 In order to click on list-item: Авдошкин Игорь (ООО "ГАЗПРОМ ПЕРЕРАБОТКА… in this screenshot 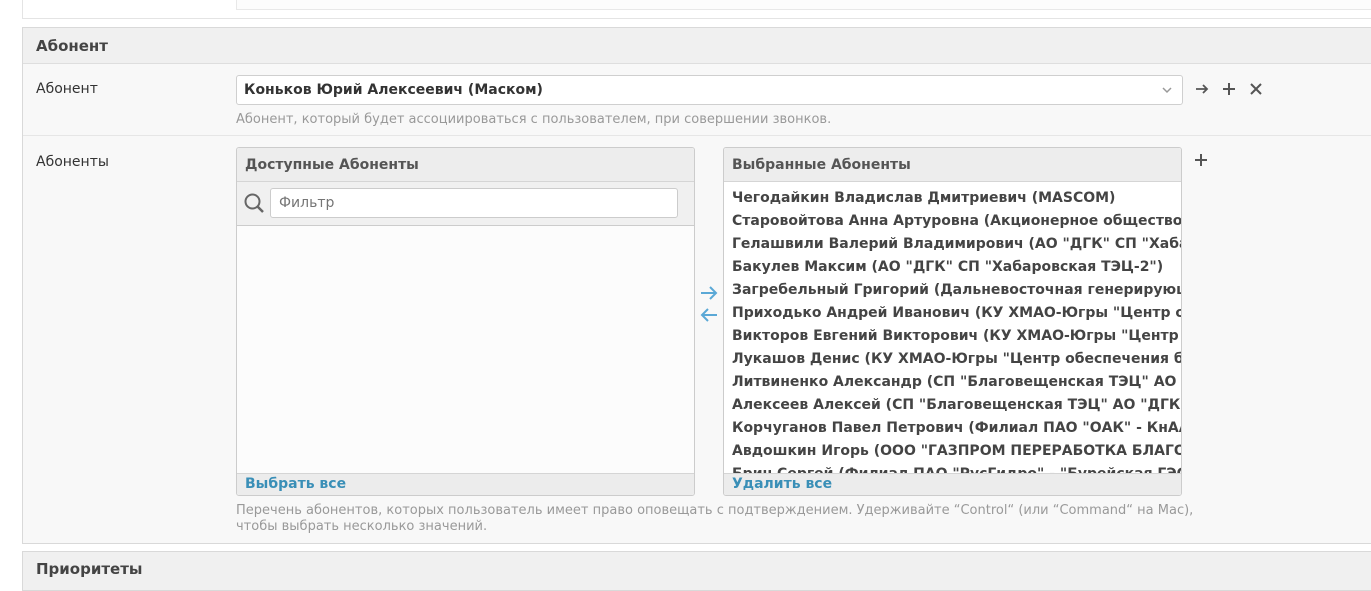, I will do `click(952, 451)`.